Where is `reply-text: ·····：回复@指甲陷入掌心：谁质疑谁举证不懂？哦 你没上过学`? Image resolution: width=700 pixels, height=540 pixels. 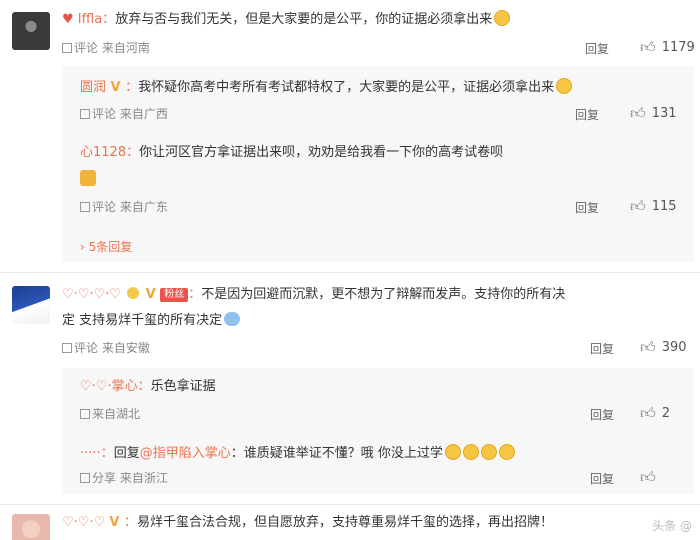
reply-text: ·····：回复@指甲陷入掌心：谁质疑谁举证不懂？哦 你没上过学 is located at coordinates (297, 453).